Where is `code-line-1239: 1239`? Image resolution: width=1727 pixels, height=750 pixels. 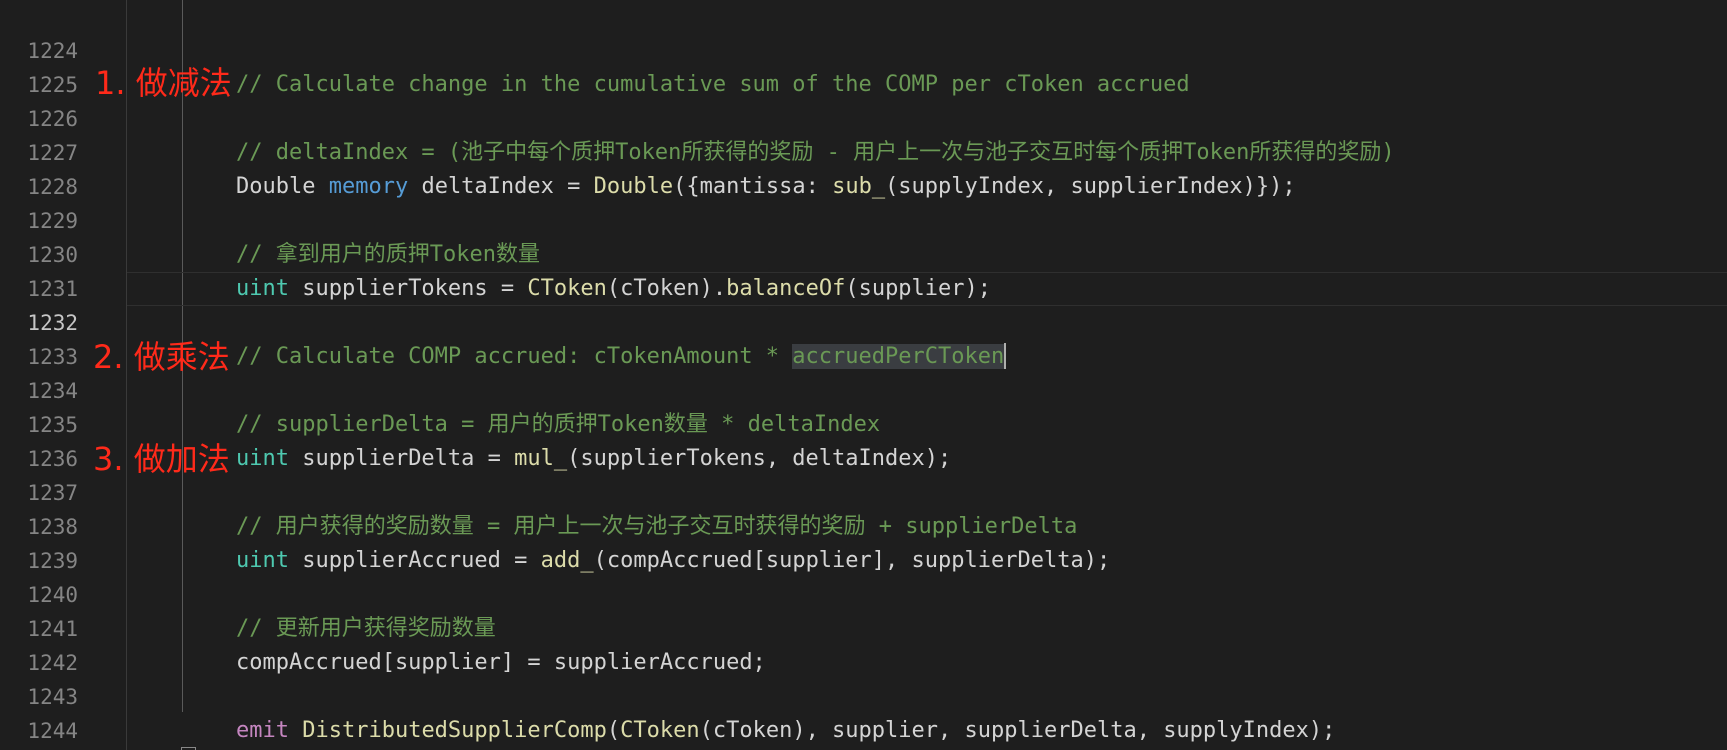
code-line-1239: 1239 is located at coordinates (863, 541).